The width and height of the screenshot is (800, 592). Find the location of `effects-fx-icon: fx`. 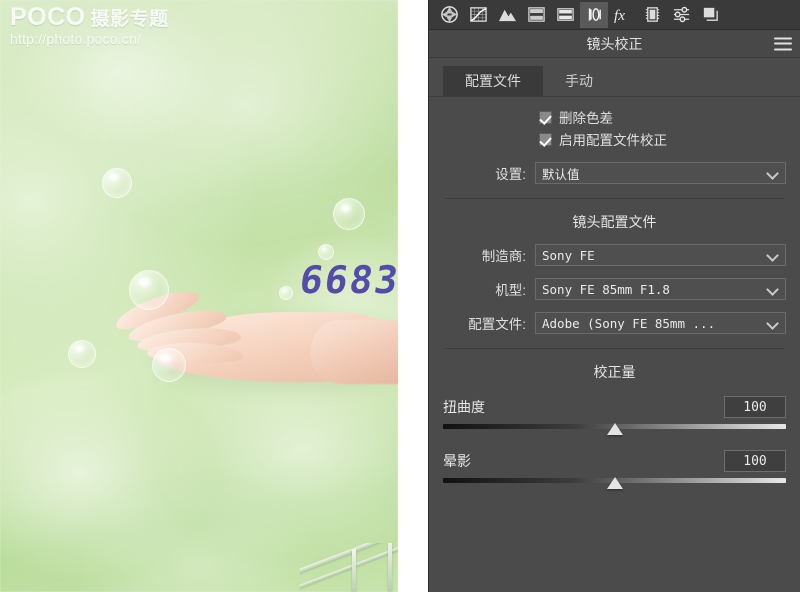

effects-fx-icon: fx is located at coordinates (623, 15).